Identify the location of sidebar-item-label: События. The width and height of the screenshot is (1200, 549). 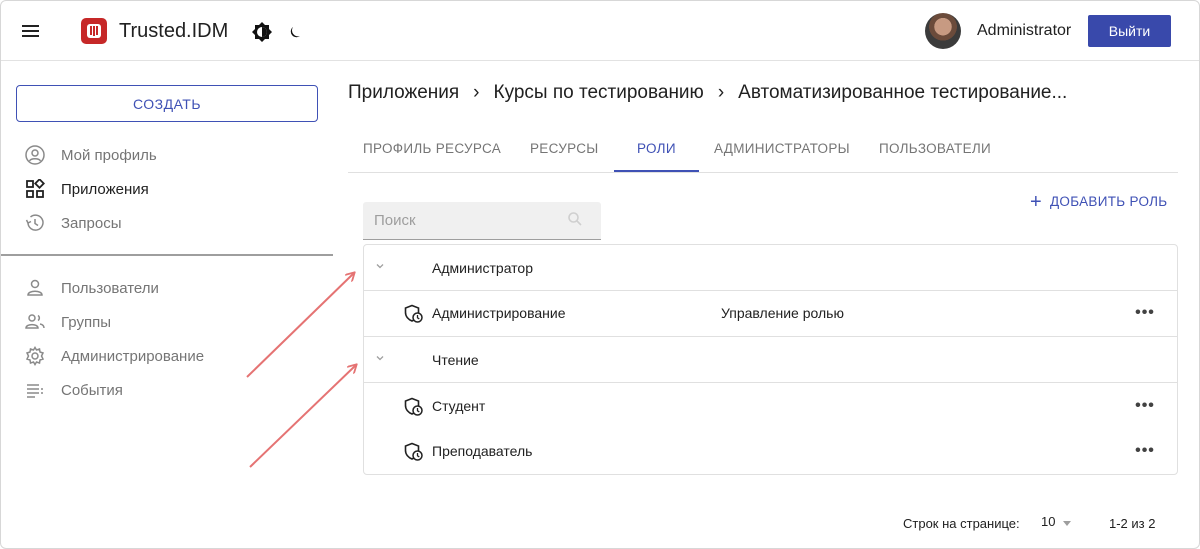
(92, 390).